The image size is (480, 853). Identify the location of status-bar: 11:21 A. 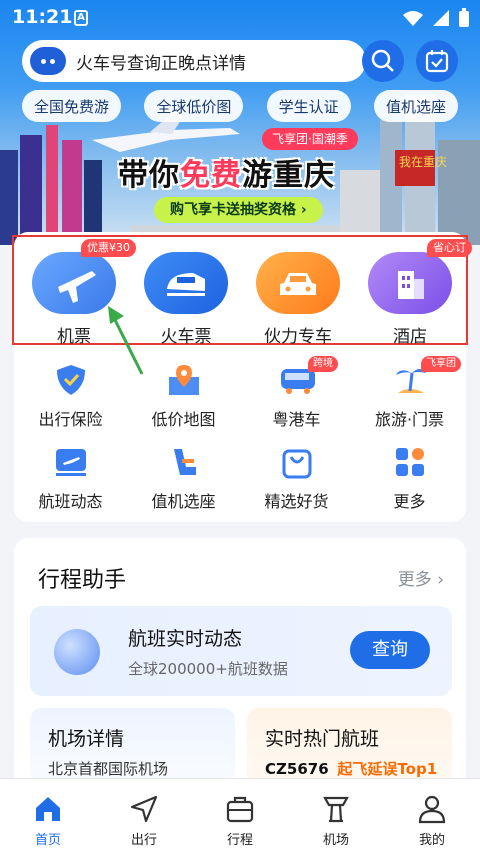
(240, 18).